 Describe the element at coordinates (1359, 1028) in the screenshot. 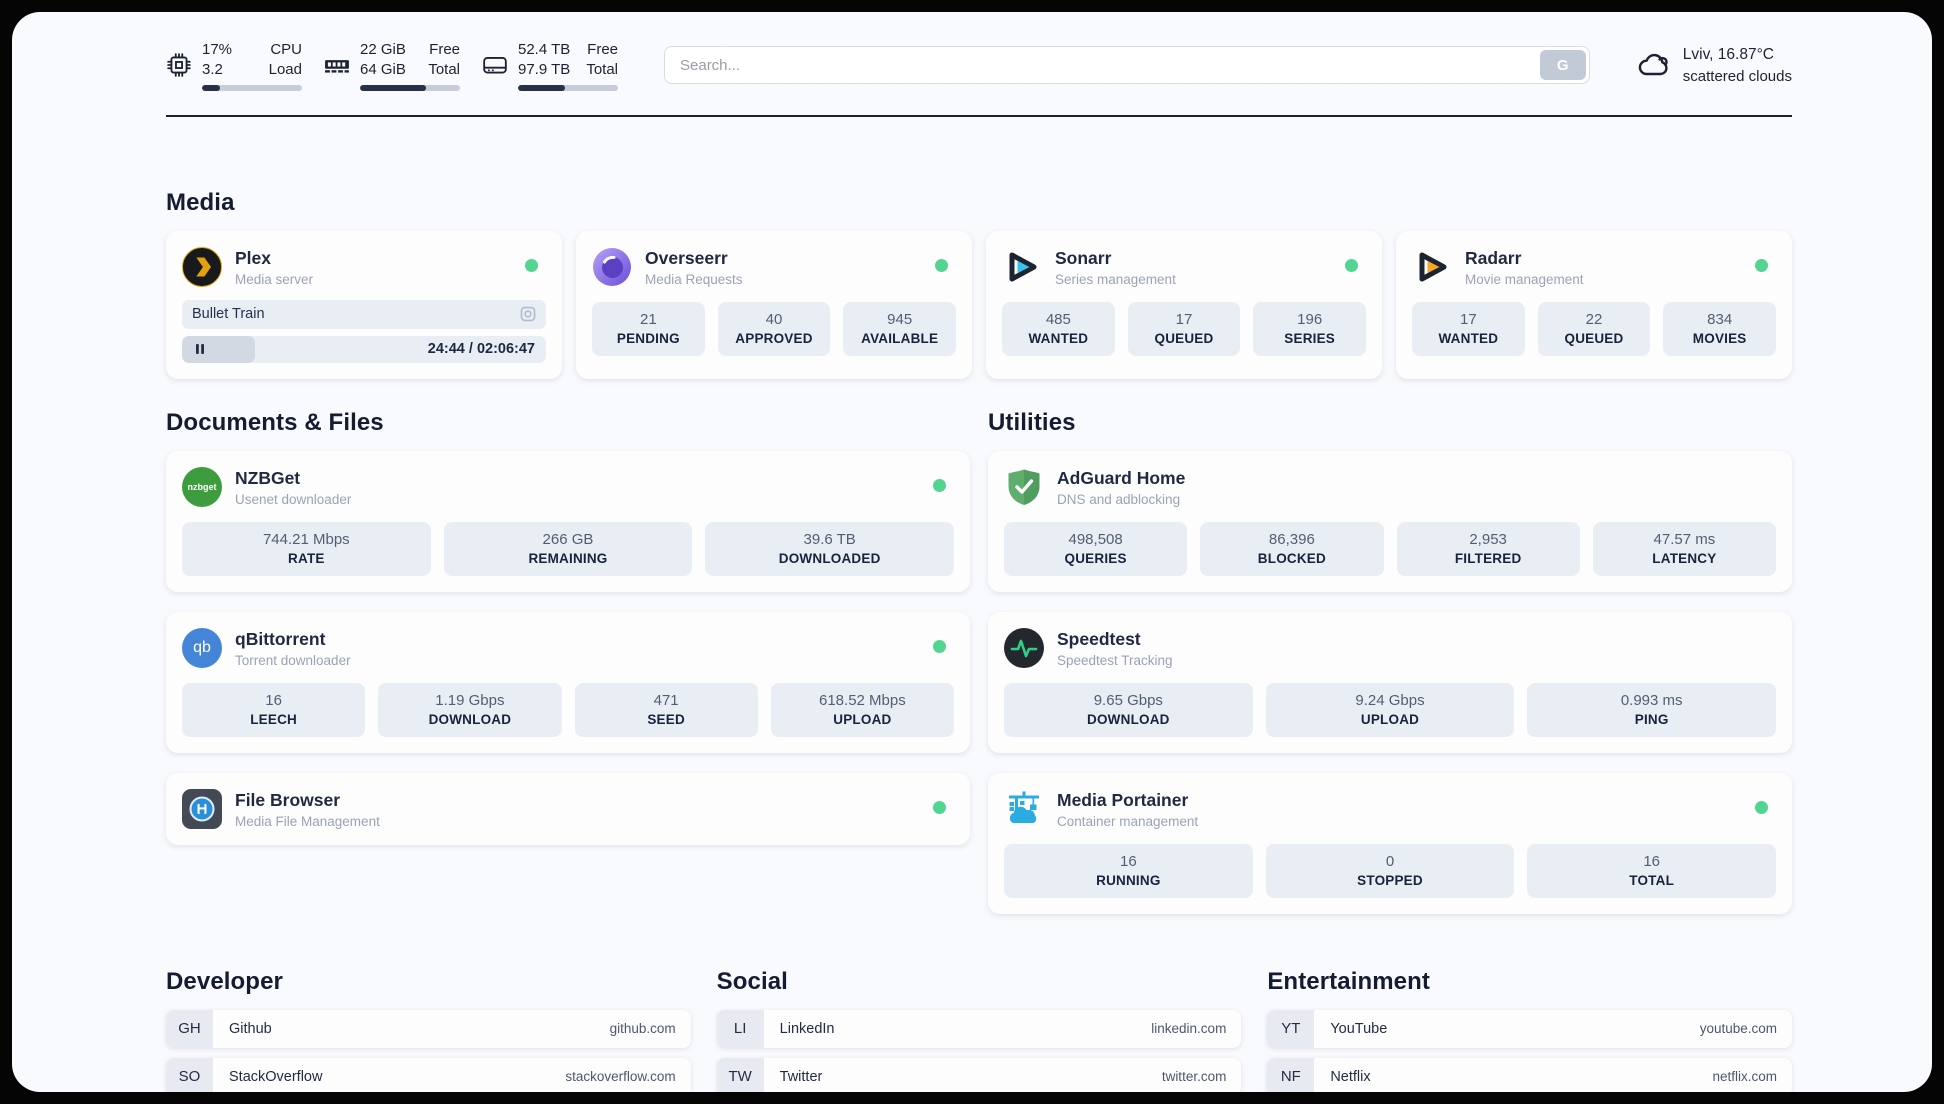

I see `bookmark-name: YouTube` at that location.